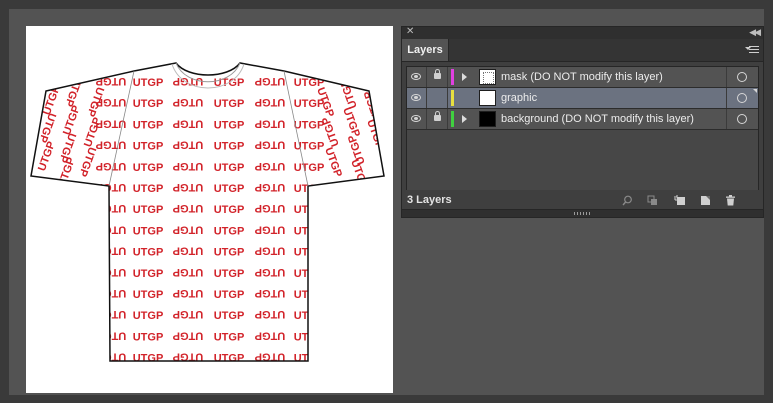 This screenshot has width=773, height=403. What do you see at coordinates (679, 200) in the screenshot?
I see `create-sublayer-icon` at bounding box center [679, 200].